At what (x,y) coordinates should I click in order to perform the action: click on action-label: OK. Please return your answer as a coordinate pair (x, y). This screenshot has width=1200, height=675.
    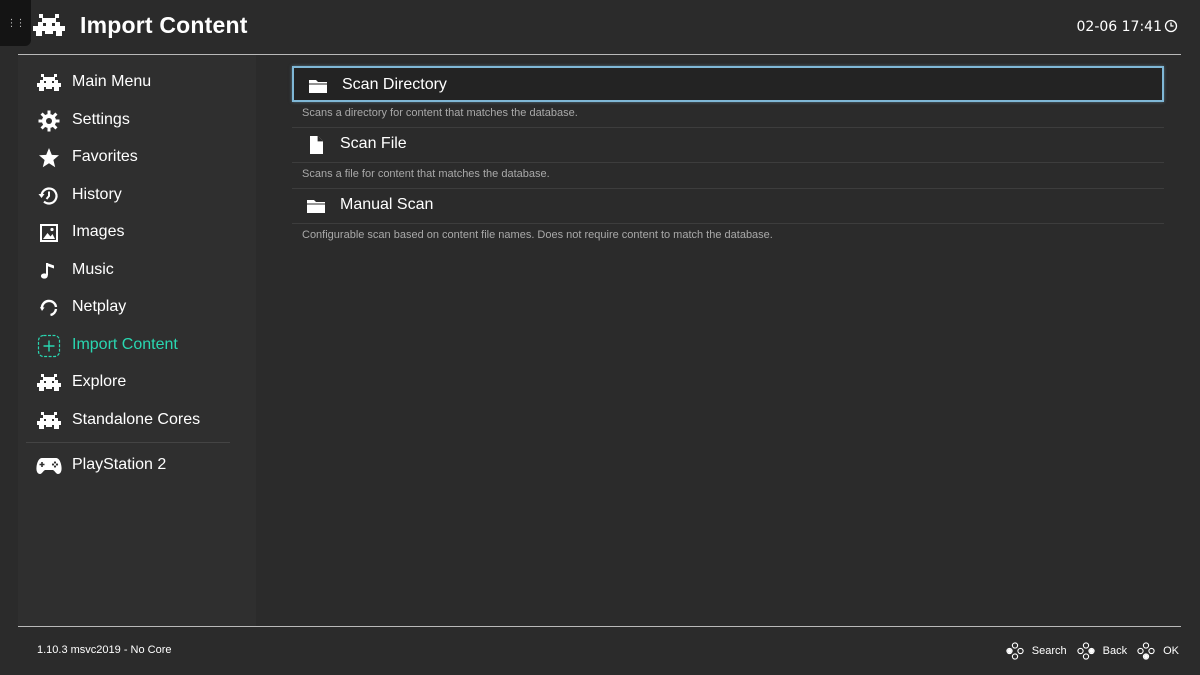
    Looking at the image, I should click on (1171, 651).